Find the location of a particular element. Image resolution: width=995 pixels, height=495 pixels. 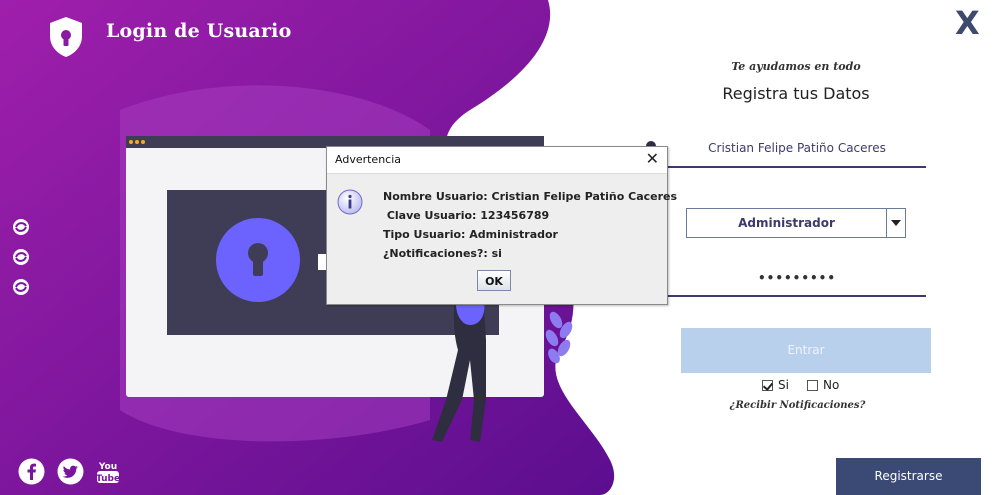

shield-lock-icon is located at coordinates (66, 37).